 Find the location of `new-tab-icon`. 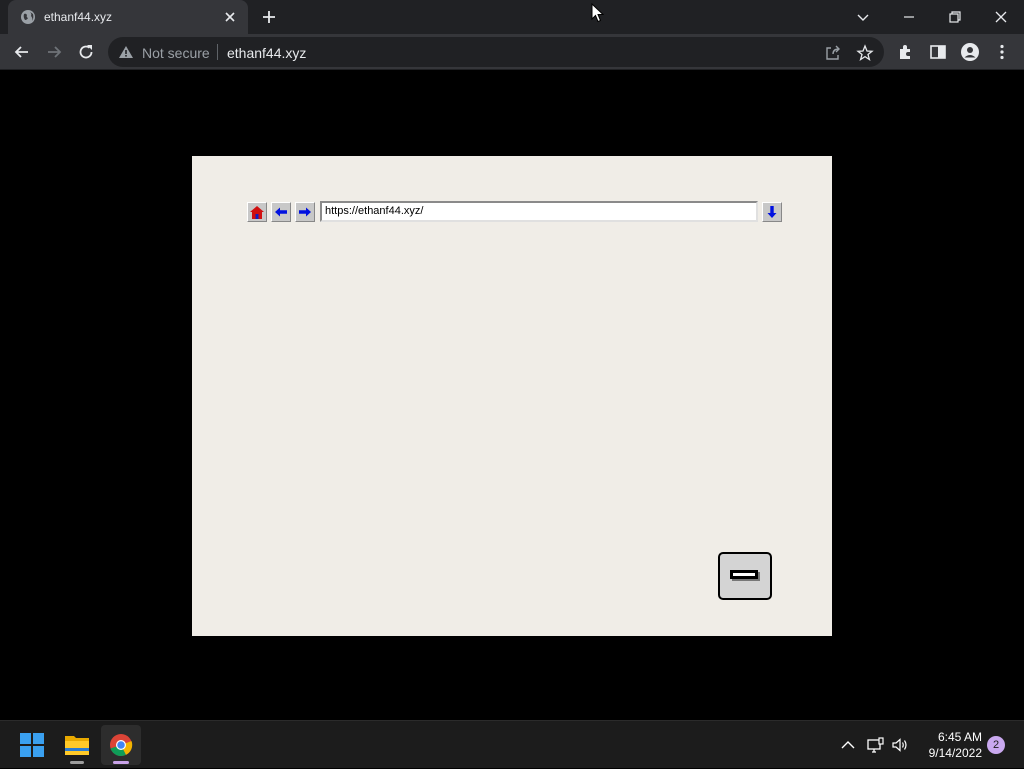

new-tab-icon is located at coordinates (269, 17).